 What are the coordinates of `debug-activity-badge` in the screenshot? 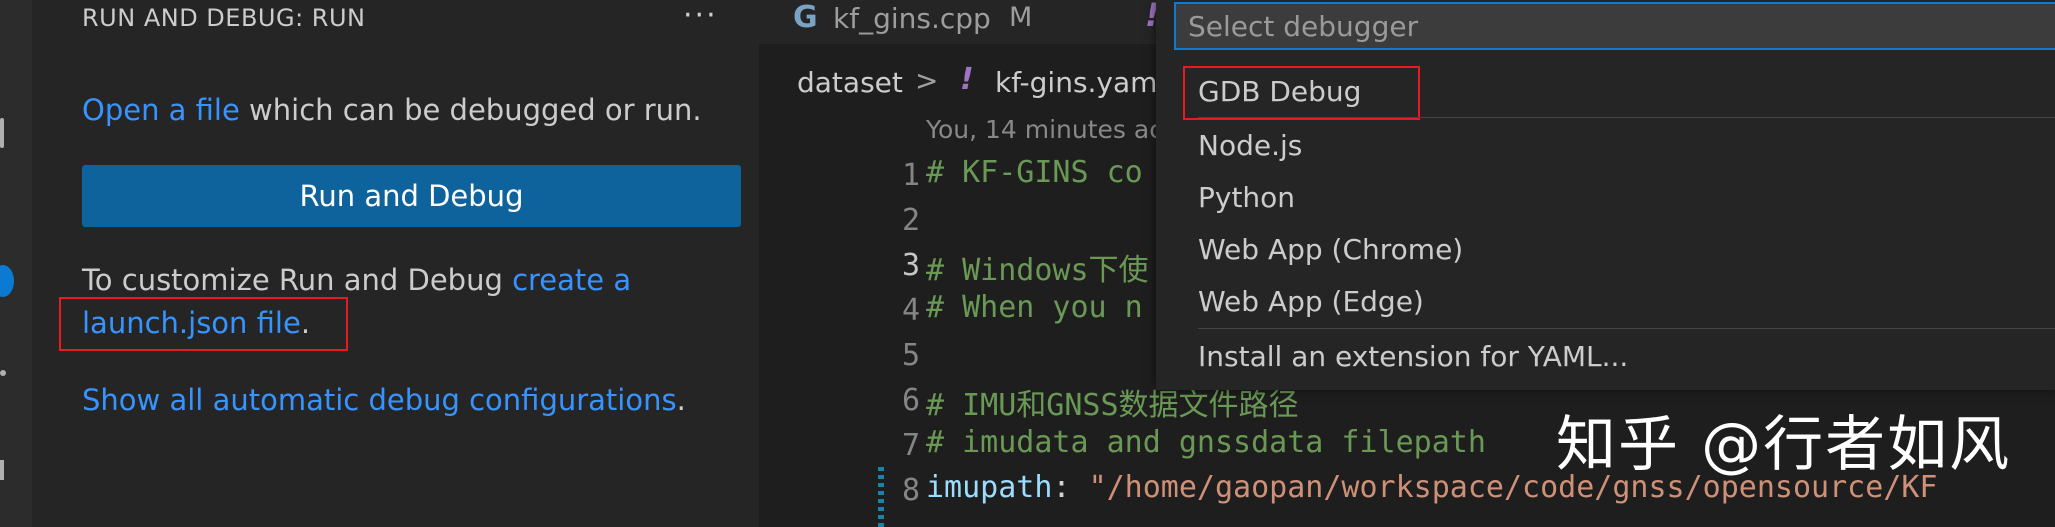 It's located at (7, 281).